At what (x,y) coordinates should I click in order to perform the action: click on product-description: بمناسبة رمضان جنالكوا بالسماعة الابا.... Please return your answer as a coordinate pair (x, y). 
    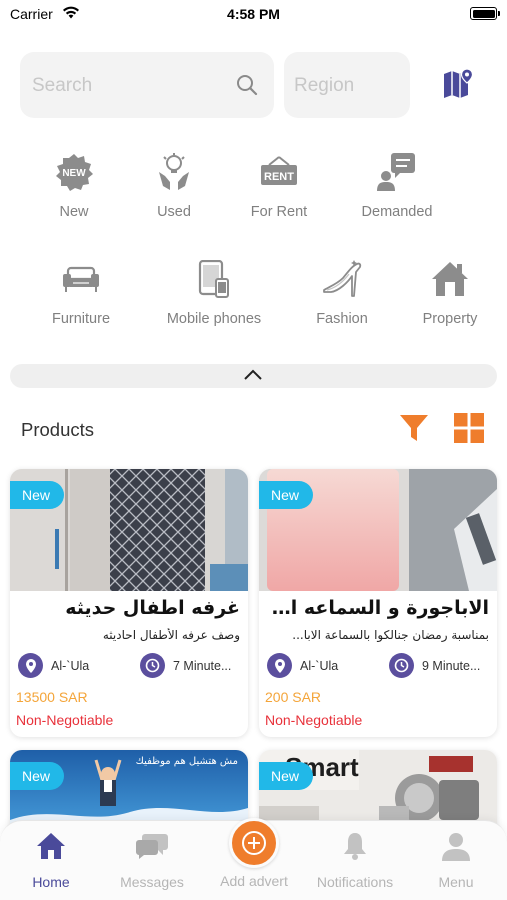
    Looking at the image, I should click on (390, 635).